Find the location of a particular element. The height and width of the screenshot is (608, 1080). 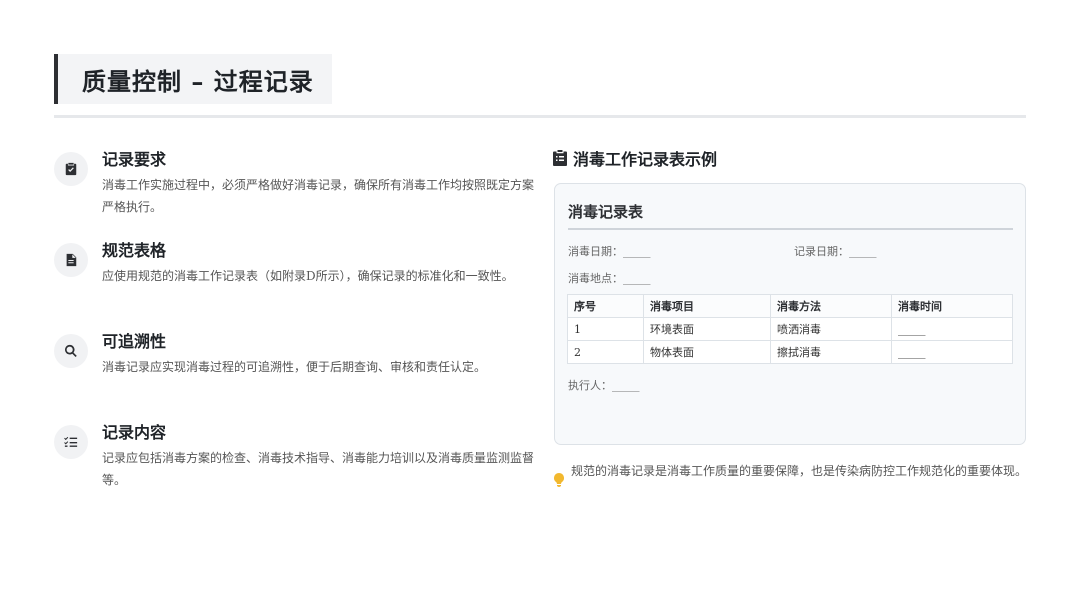

location-field: 消毒地点：_____ is located at coordinates (609, 278).